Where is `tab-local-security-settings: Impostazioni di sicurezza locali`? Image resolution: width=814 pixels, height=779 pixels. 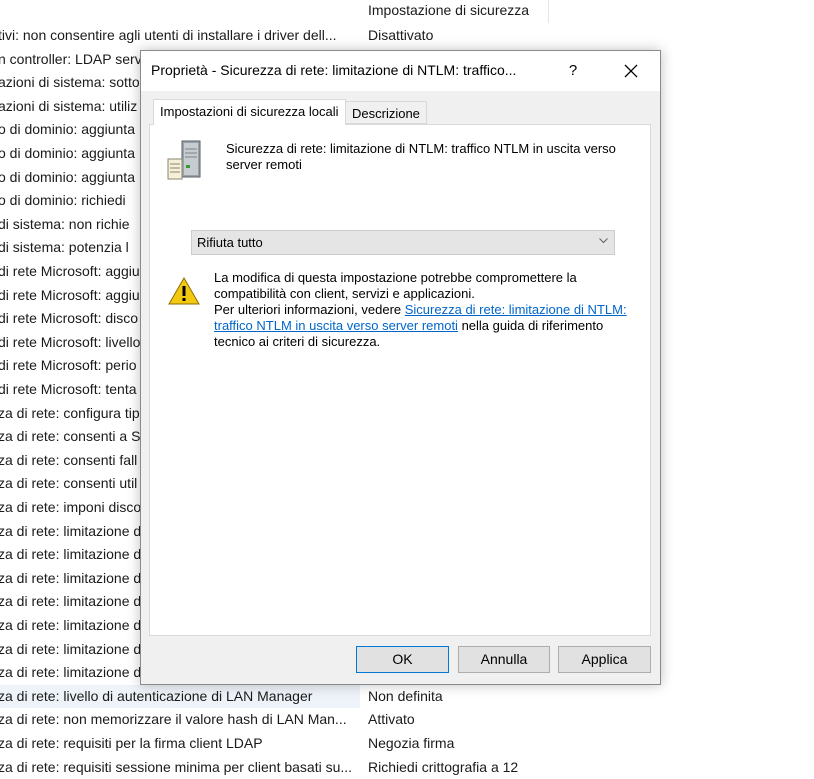
tab-local-security-settings: Impostazioni di sicurezza locali is located at coordinates (249, 112).